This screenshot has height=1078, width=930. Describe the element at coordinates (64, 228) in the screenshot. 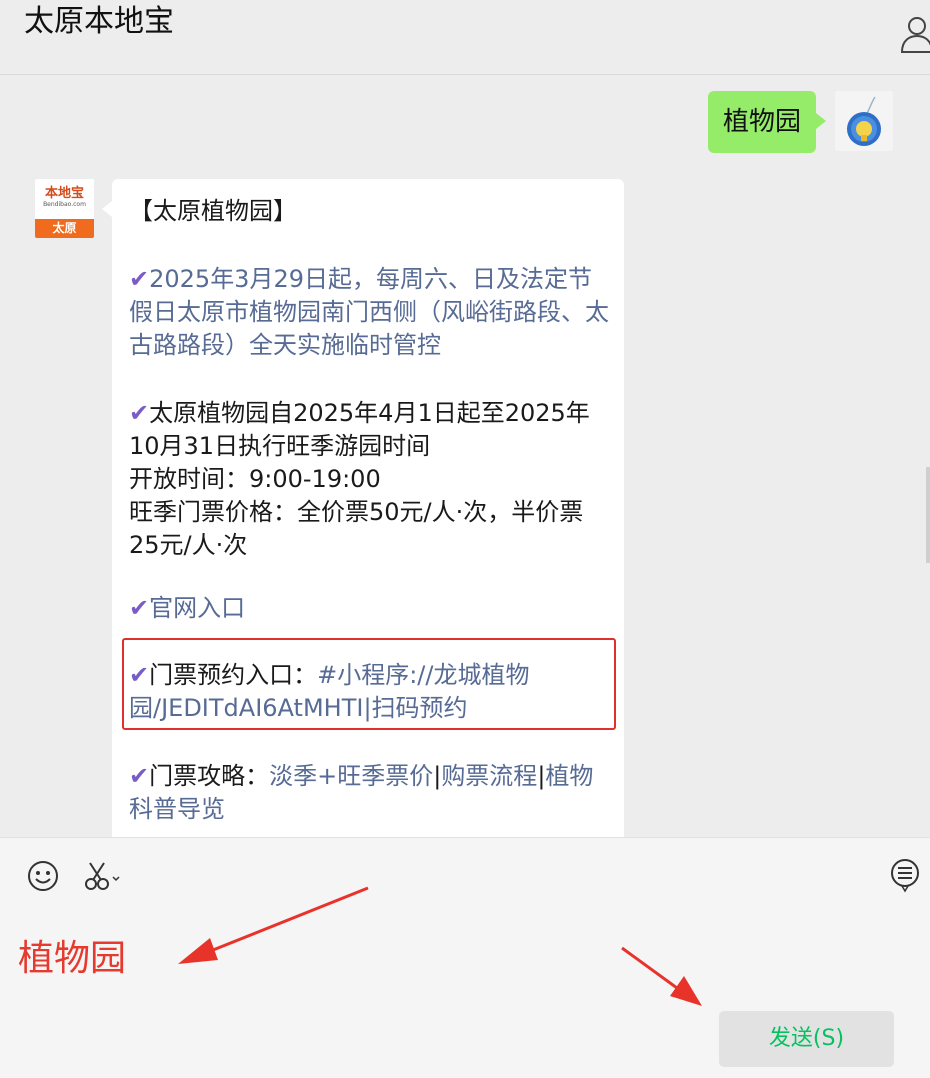

I see `logo-city: 太原` at that location.